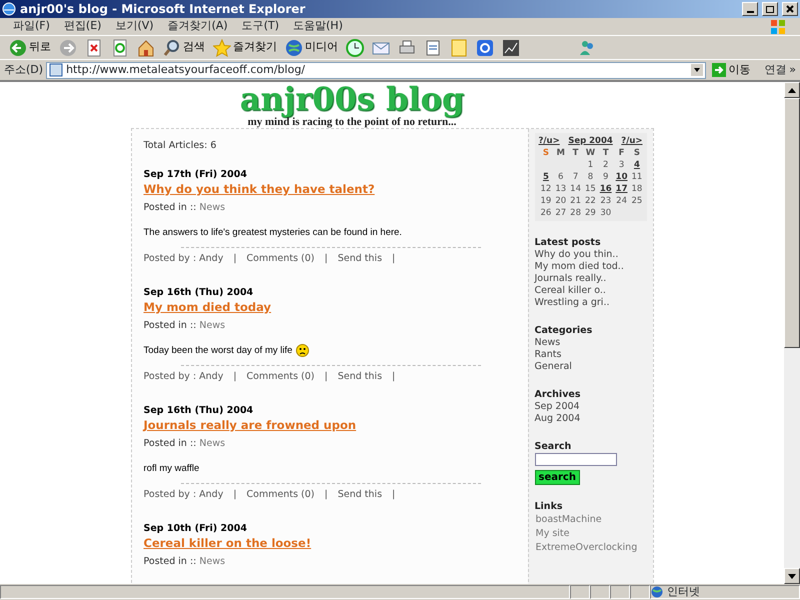 This screenshot has height=600, width=800. I want to click on clock-button, so click(355, 48).